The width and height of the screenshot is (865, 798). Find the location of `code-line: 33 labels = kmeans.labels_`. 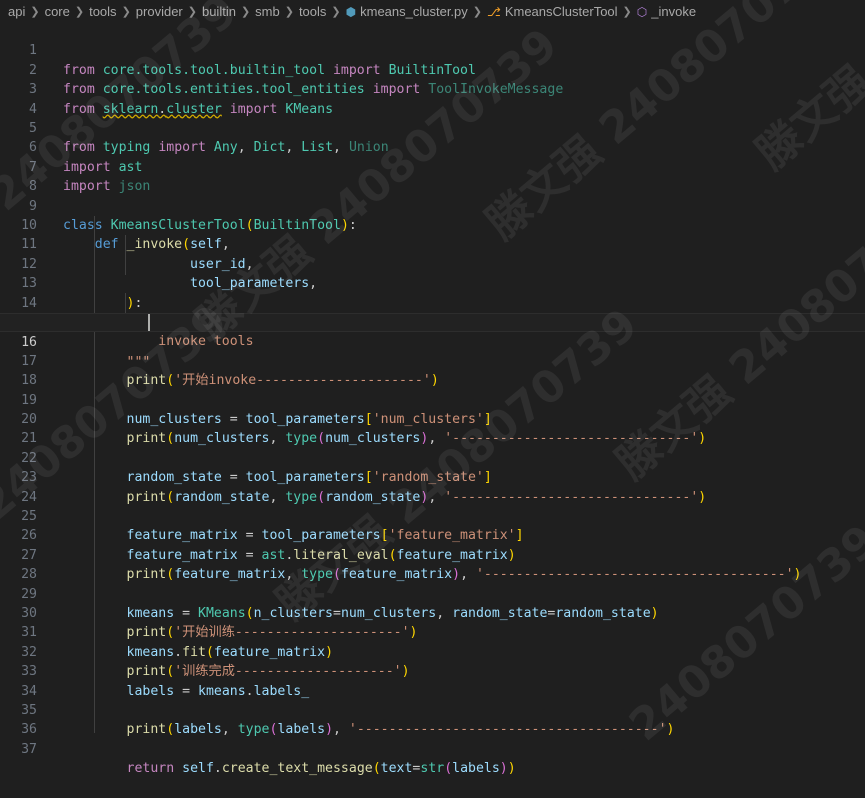

code-line: 33 labels = kmeans.labels_ is located at coordinates (432, 670).